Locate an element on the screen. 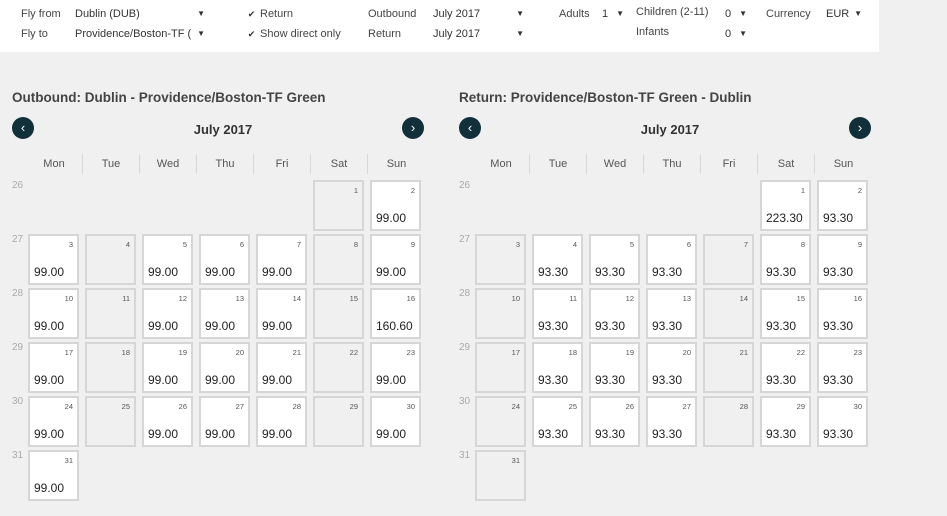  return-day-cell: 19 93.30 is located at coordinates (614, 367).